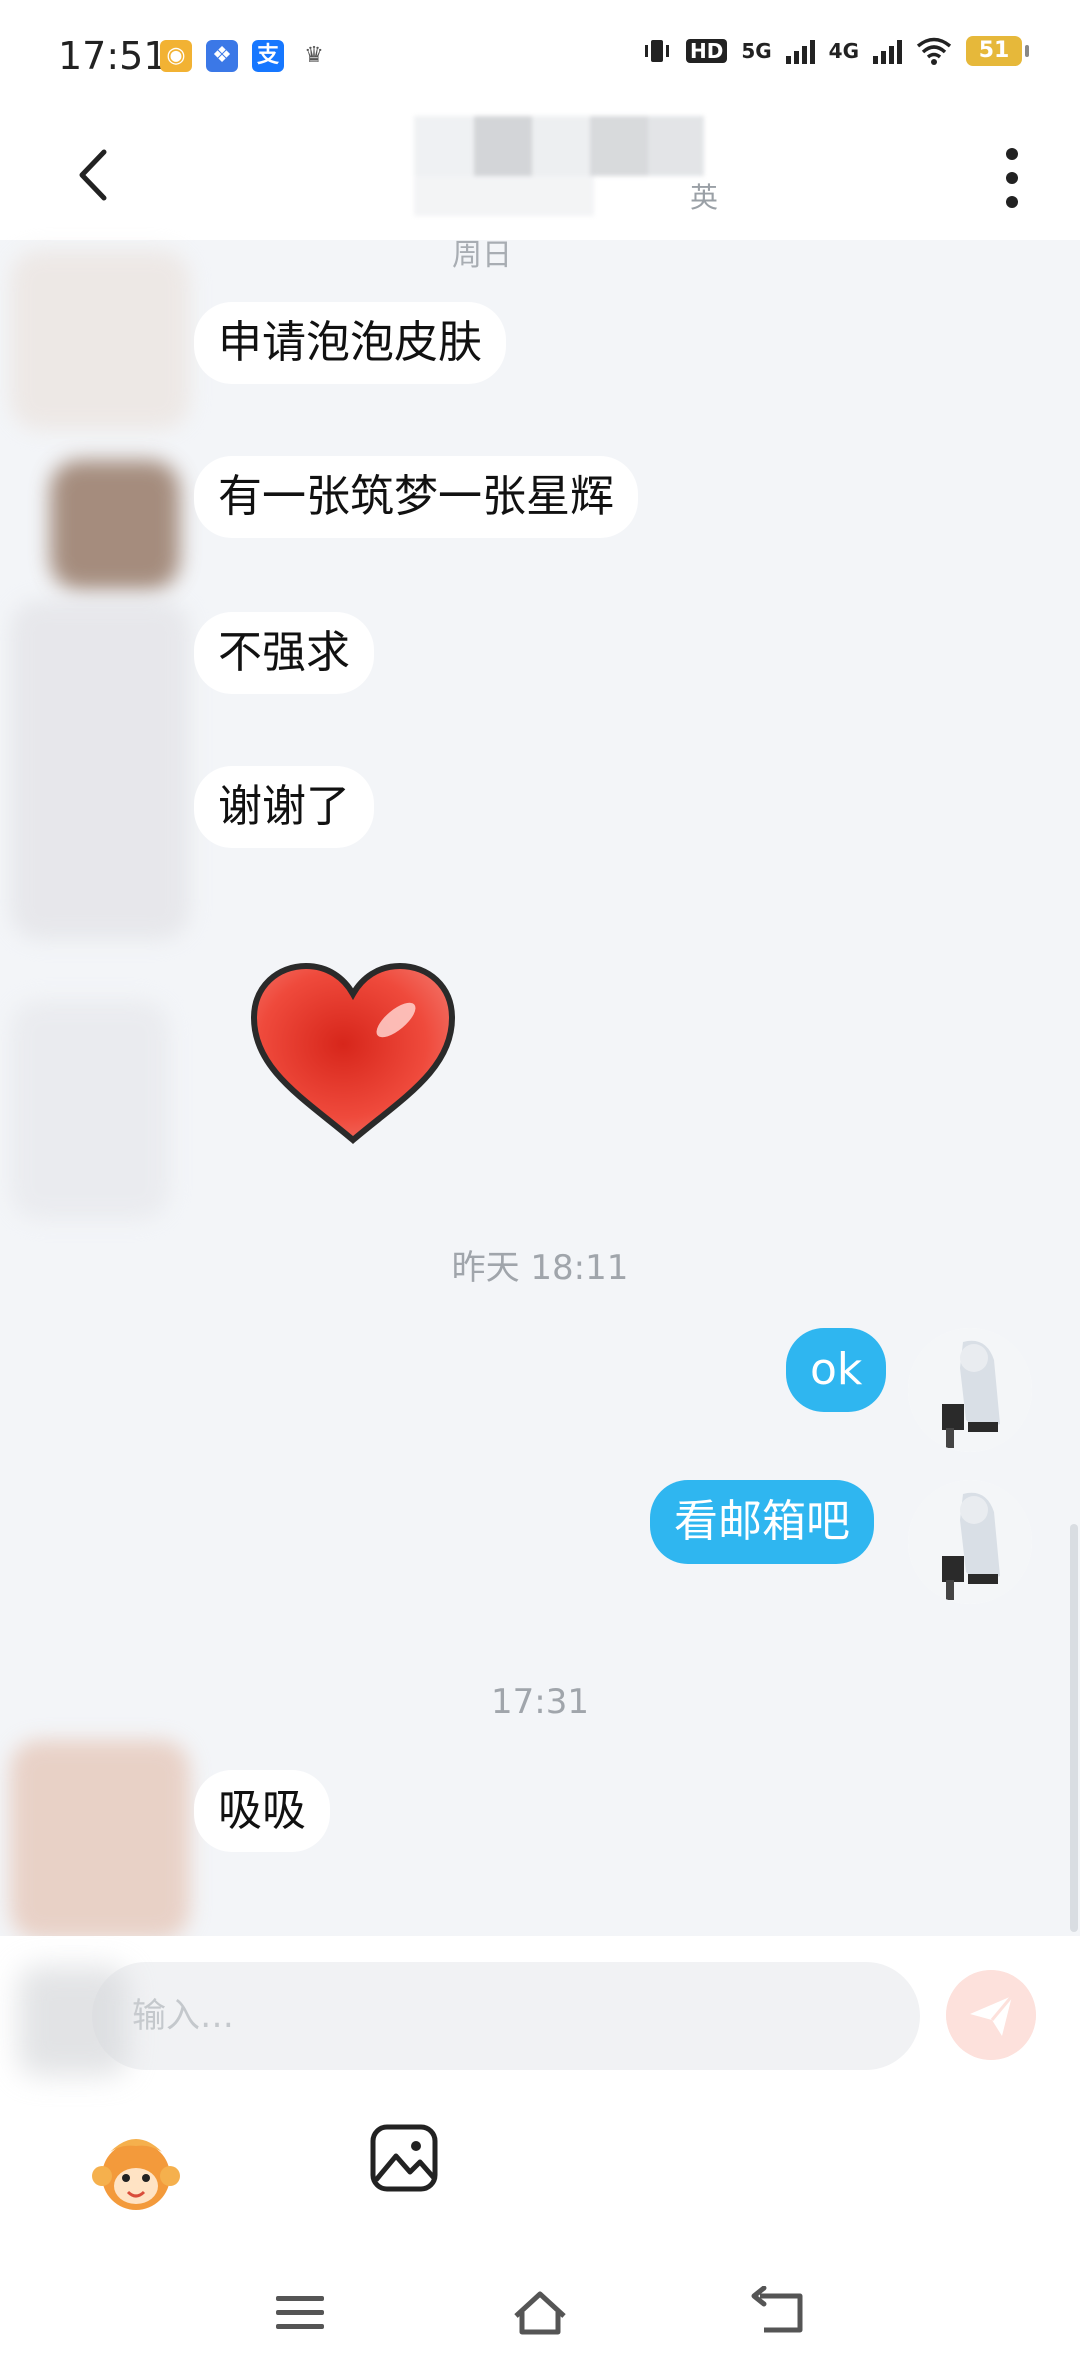 The image size is (1080, 2376). Describe the element at coordinates (404, 2158) in the screenshot. I see `image-picker-button` at that location.